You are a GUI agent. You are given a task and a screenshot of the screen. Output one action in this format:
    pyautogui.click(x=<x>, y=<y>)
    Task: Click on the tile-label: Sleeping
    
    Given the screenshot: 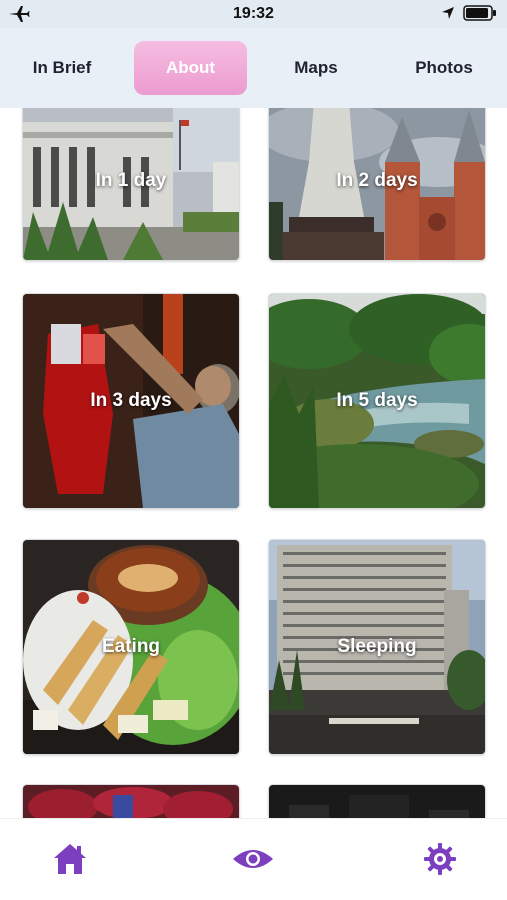 What is the action you would take?
    pyautogui.click(x=377, y=646)
    